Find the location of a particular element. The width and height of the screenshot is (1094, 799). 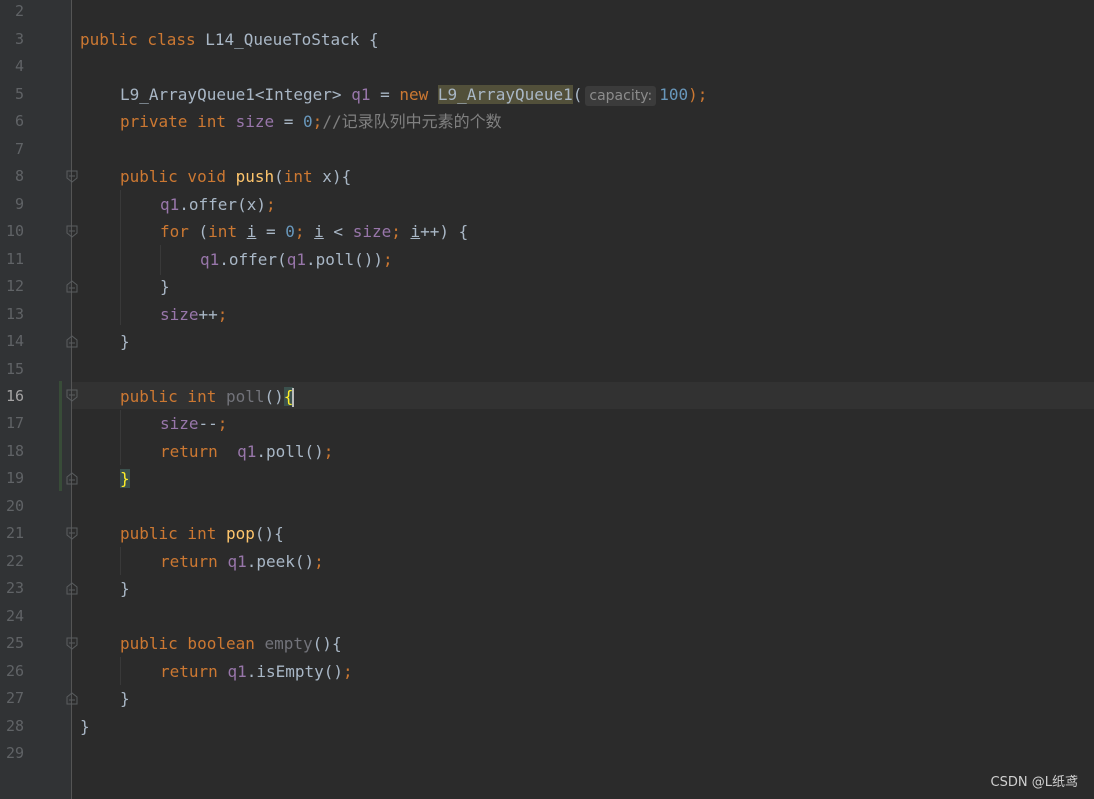

line-number: 7 is located at coordinates (19, 148).